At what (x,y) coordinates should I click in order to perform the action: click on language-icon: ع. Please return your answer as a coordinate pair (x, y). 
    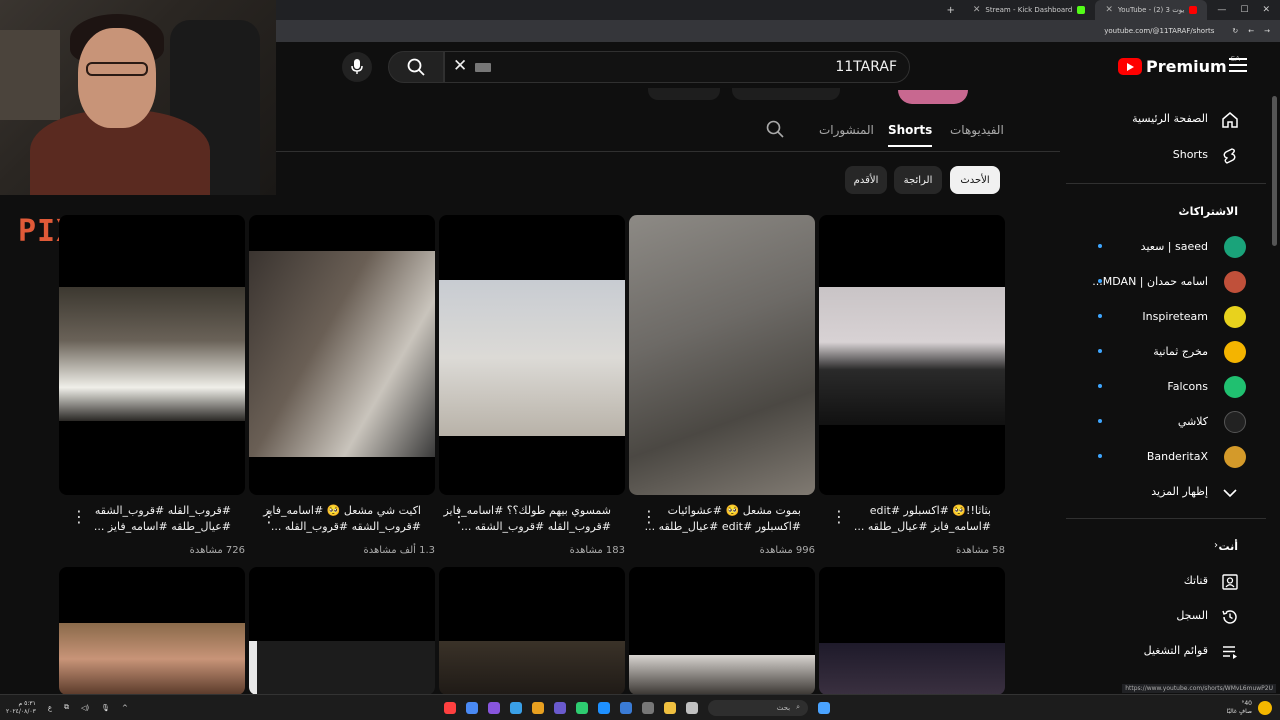
    Looking at the image, I should click on (50, 708).